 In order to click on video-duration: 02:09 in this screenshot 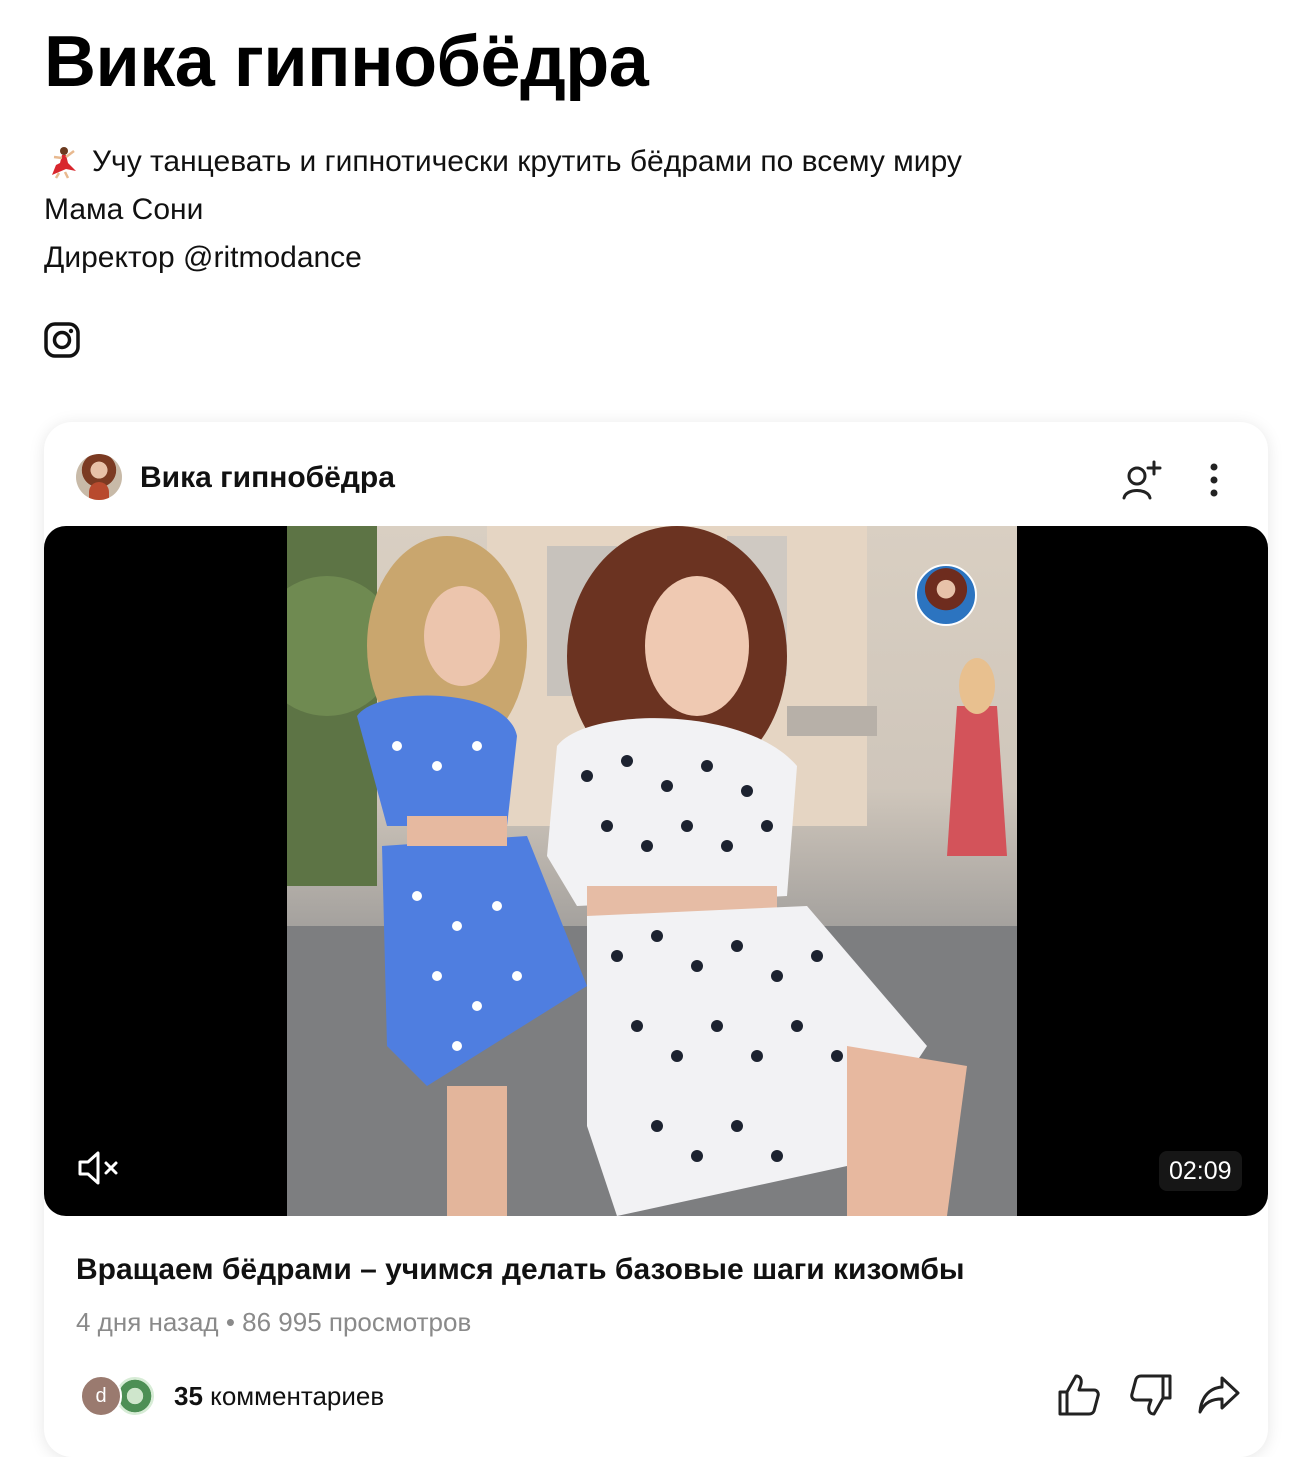, I will do `click(1200, 1171)`.